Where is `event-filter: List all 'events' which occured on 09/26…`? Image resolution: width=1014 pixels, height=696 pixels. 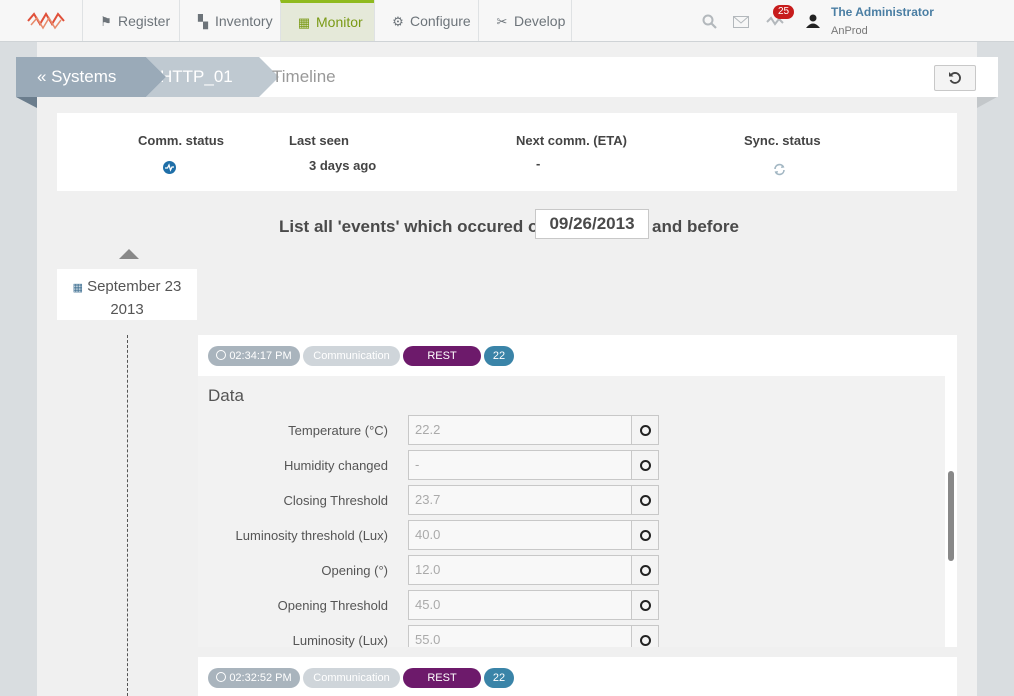 event-filter: List all 'events' which occured on 09/26… is located at coordinates (507, 224).